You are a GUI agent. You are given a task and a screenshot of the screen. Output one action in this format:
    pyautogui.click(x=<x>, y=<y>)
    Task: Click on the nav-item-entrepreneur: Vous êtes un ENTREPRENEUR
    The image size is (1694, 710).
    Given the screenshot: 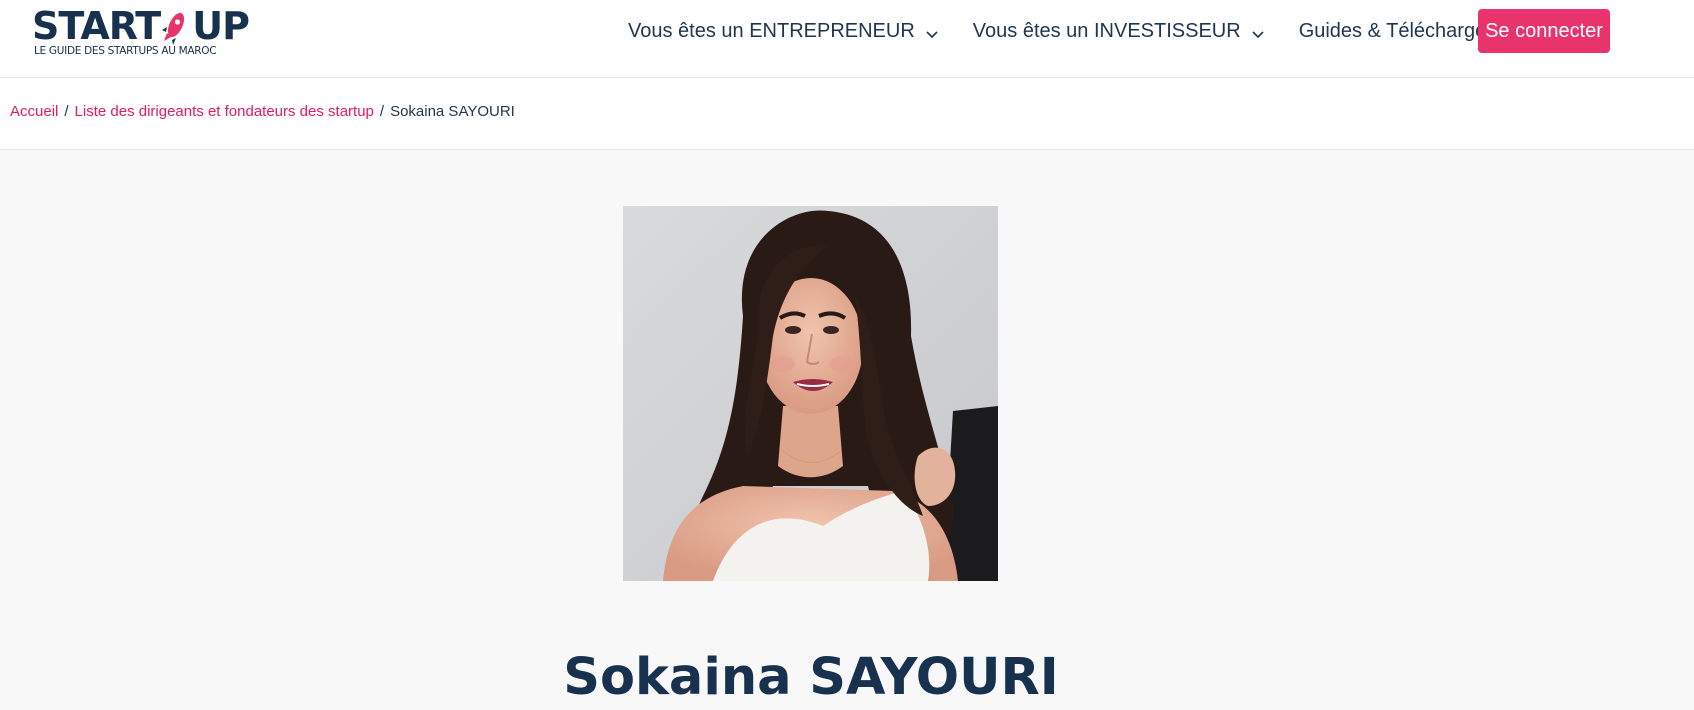 What is the action you would take?
    pyautogui.click(x=783, y=31)
    